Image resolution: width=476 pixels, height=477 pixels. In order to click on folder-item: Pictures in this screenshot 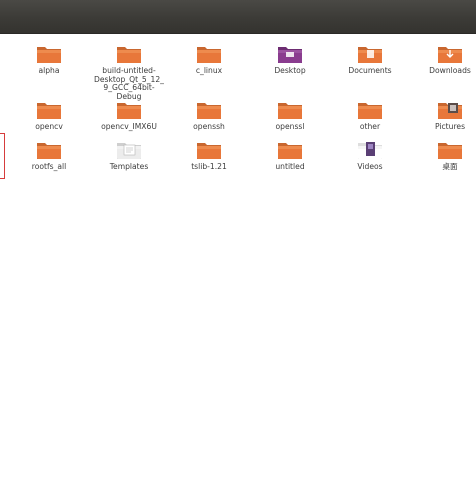, I will do `click(443, 116)`.